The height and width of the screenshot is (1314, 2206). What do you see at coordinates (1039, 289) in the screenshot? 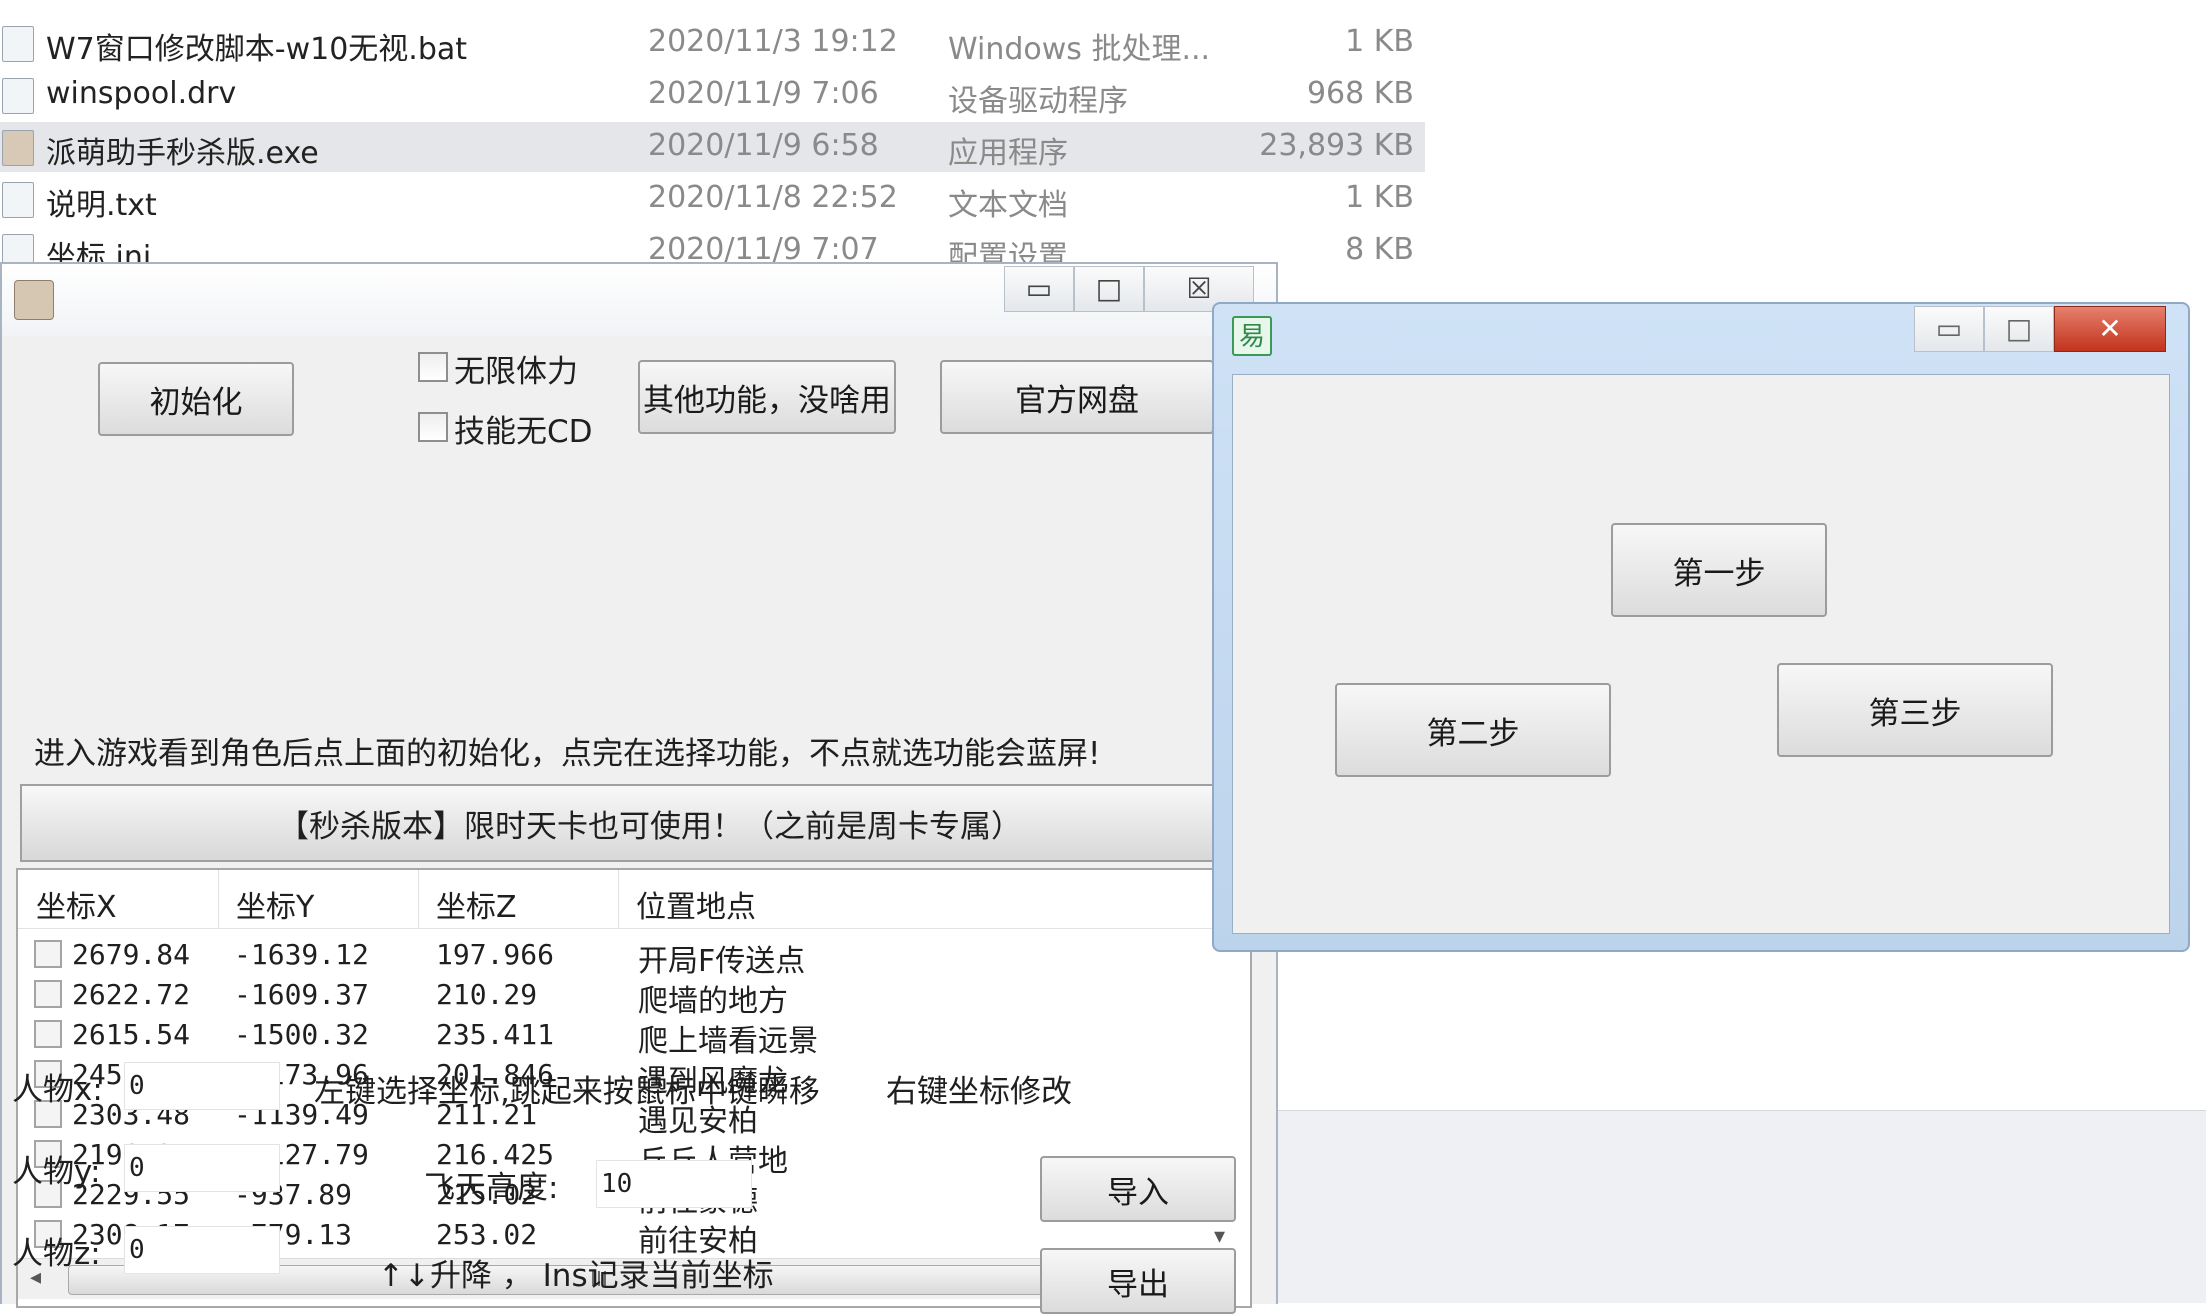
I see `minimize-button: ▭` at bounding box center [1039, 289].